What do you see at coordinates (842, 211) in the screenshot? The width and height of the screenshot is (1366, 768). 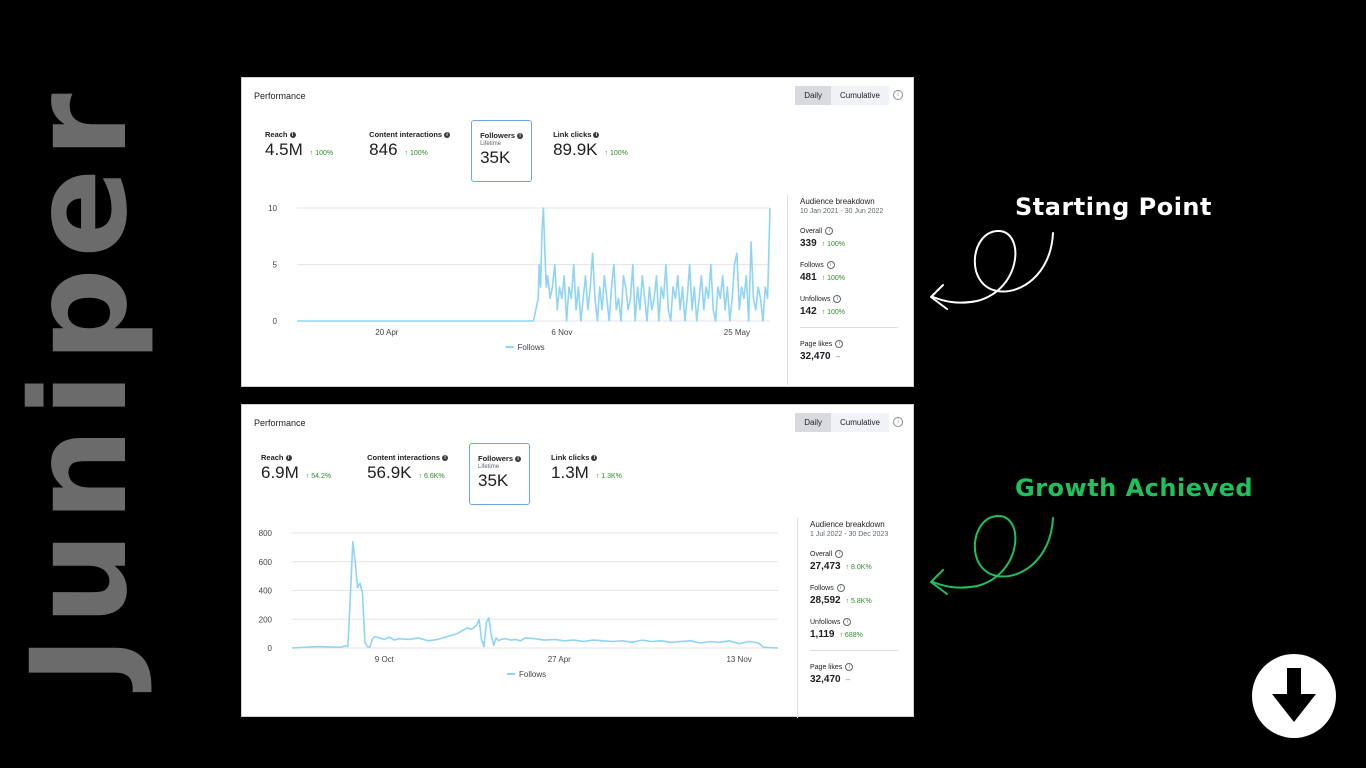 I see `date-range: 10 Jan 2021 - 30 Jun 2022` at bounding box center [842, 211].